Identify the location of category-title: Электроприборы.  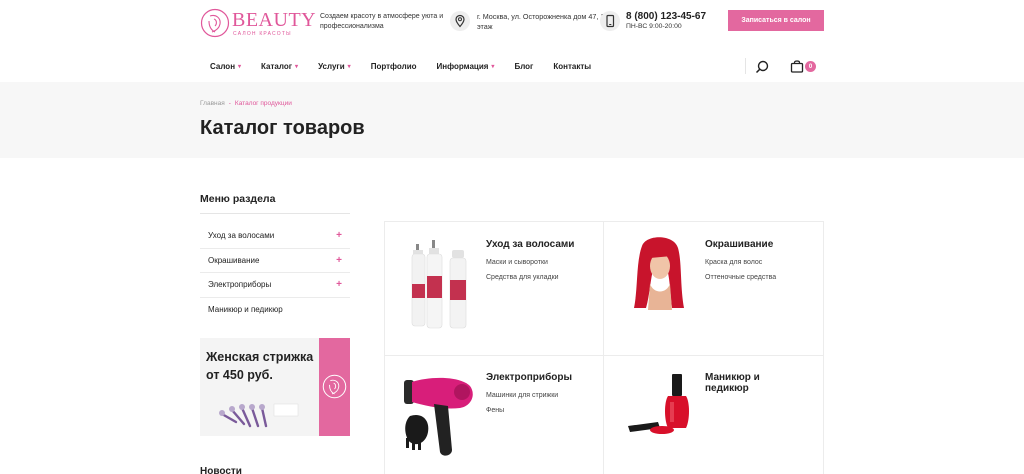
(529, 377).